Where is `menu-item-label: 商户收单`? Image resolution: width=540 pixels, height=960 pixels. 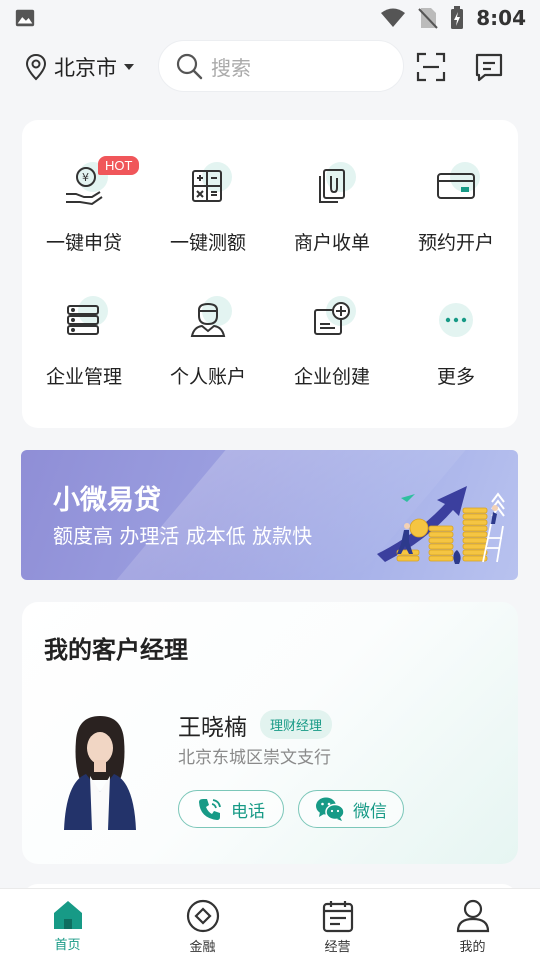
menu-item-label: 商户收单 is located at coordinates (331, 243).